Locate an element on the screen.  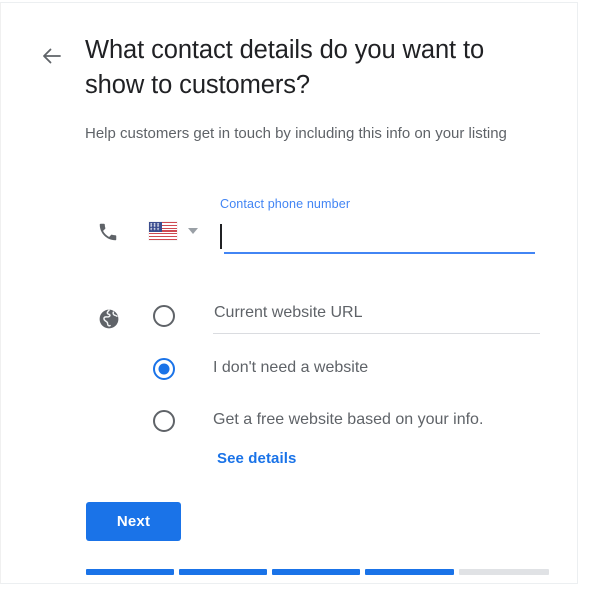
chevron-down-icon is located at coordinates (193, 231).